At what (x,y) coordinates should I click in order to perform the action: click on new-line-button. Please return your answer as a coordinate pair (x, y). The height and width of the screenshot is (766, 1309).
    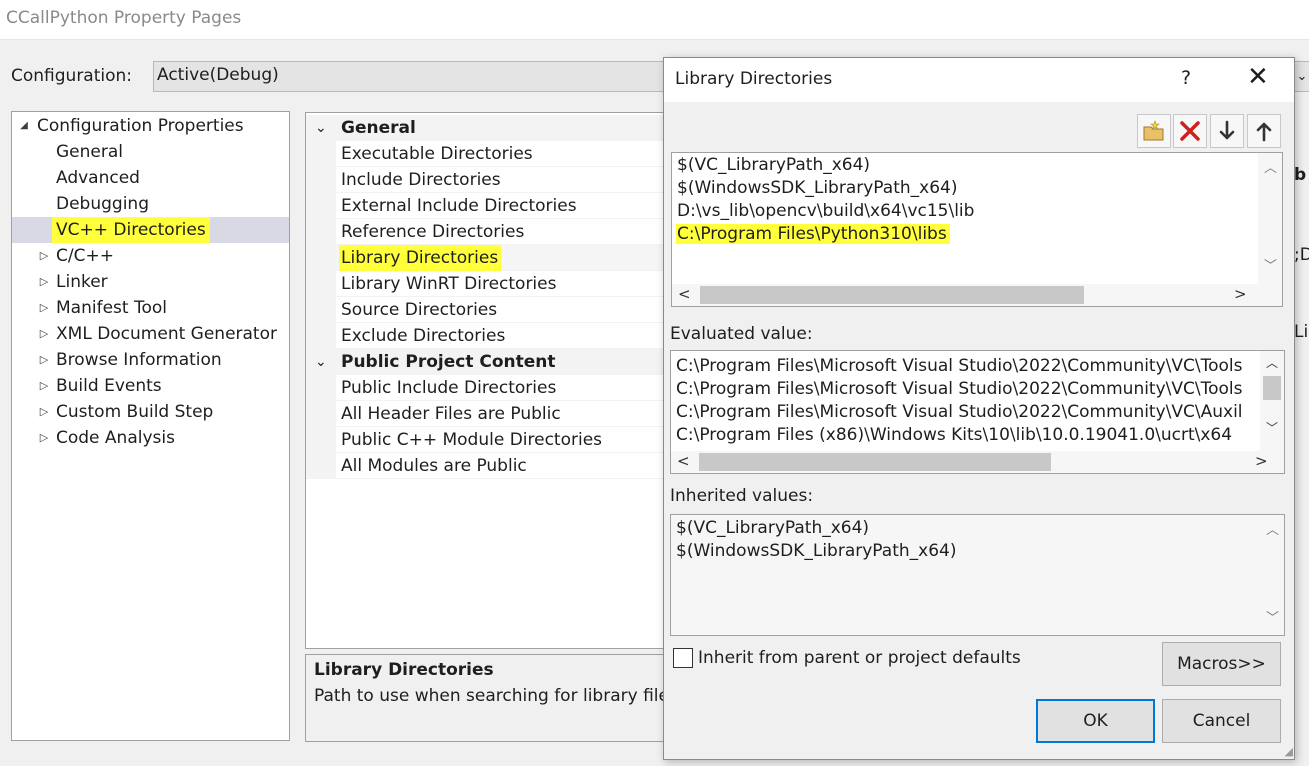
    Looking at the image, I should click on (1154, 131).